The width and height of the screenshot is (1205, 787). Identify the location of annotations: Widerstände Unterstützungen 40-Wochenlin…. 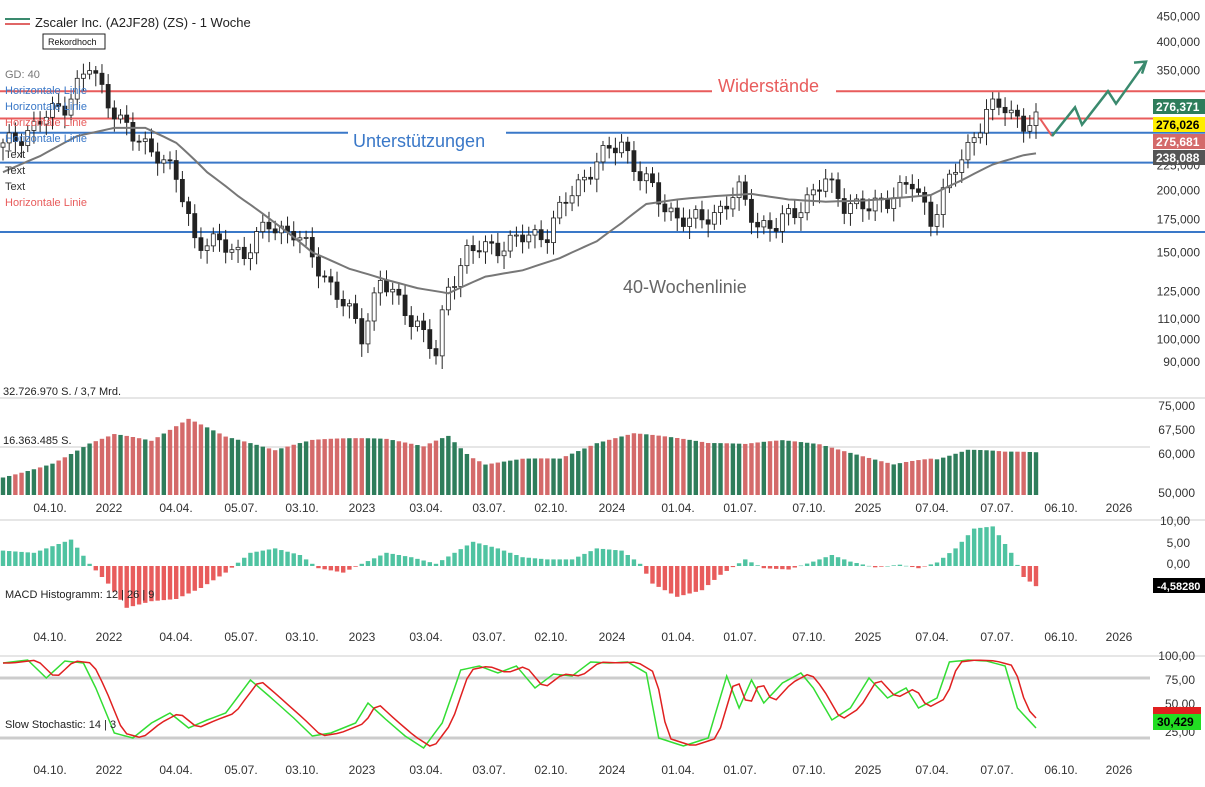
(592, 186).